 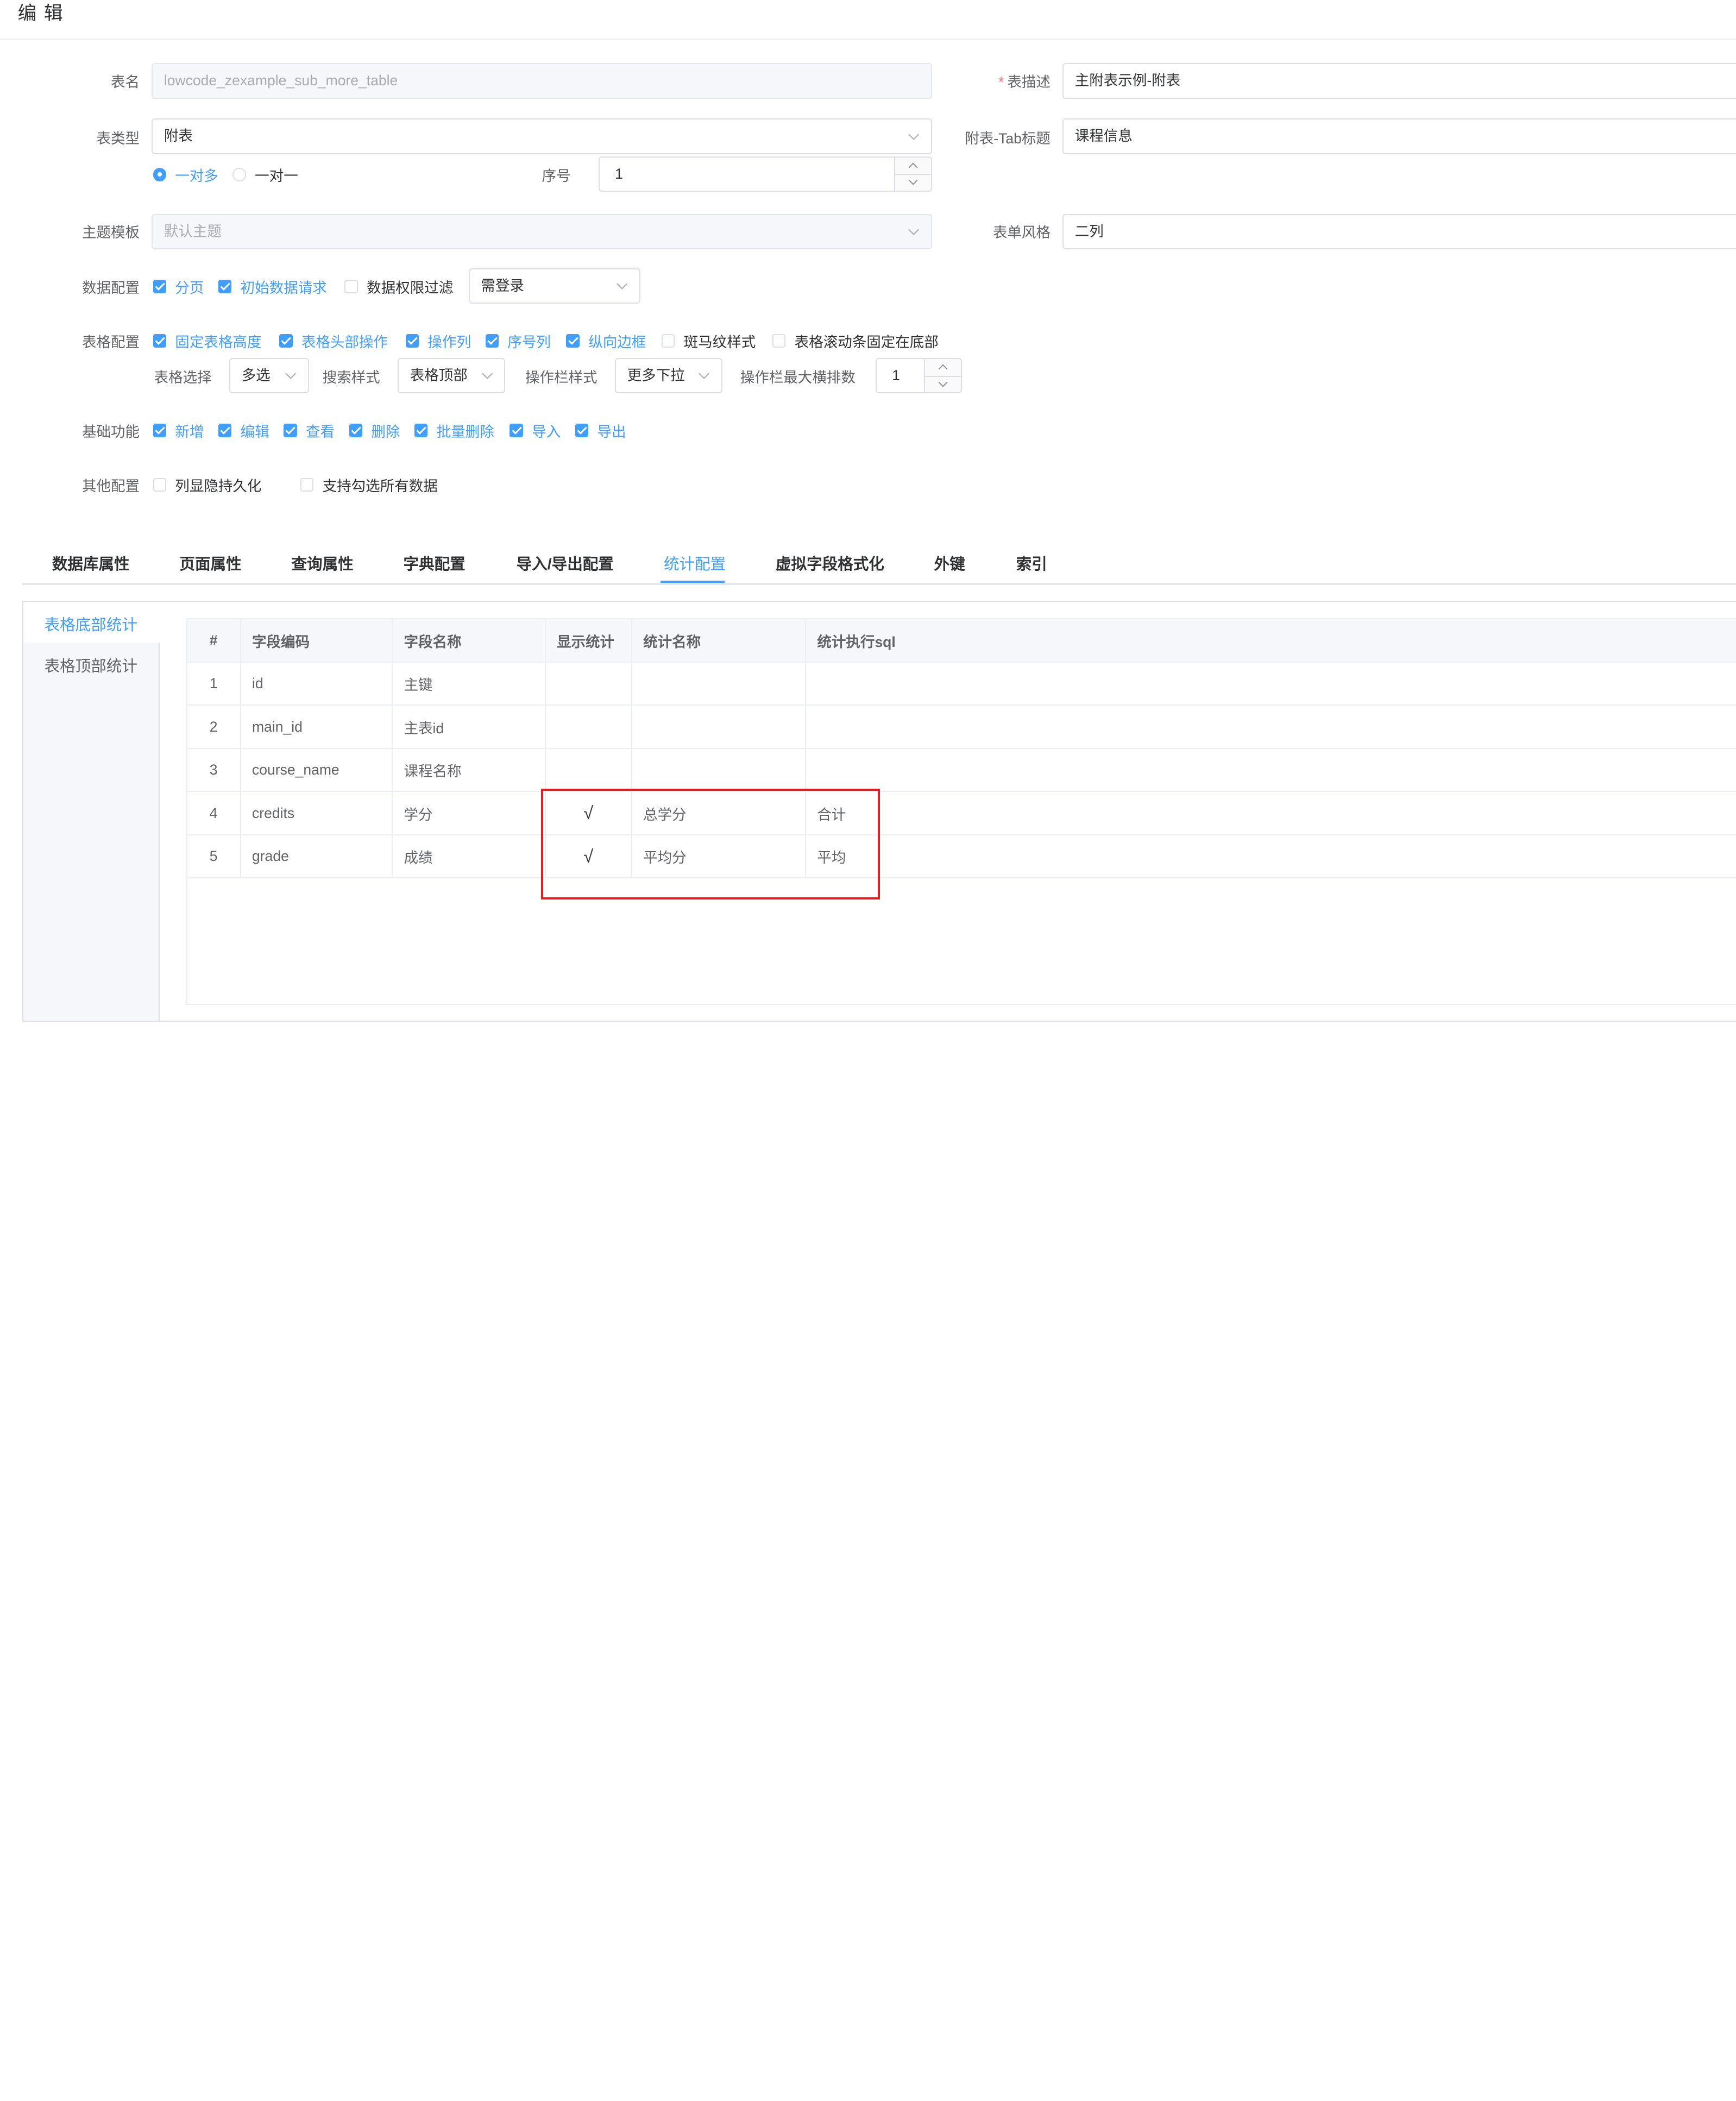 I want to click on table-row: 5 grade 成绩 √ 平均分 平均, so click(x=961, y=856).